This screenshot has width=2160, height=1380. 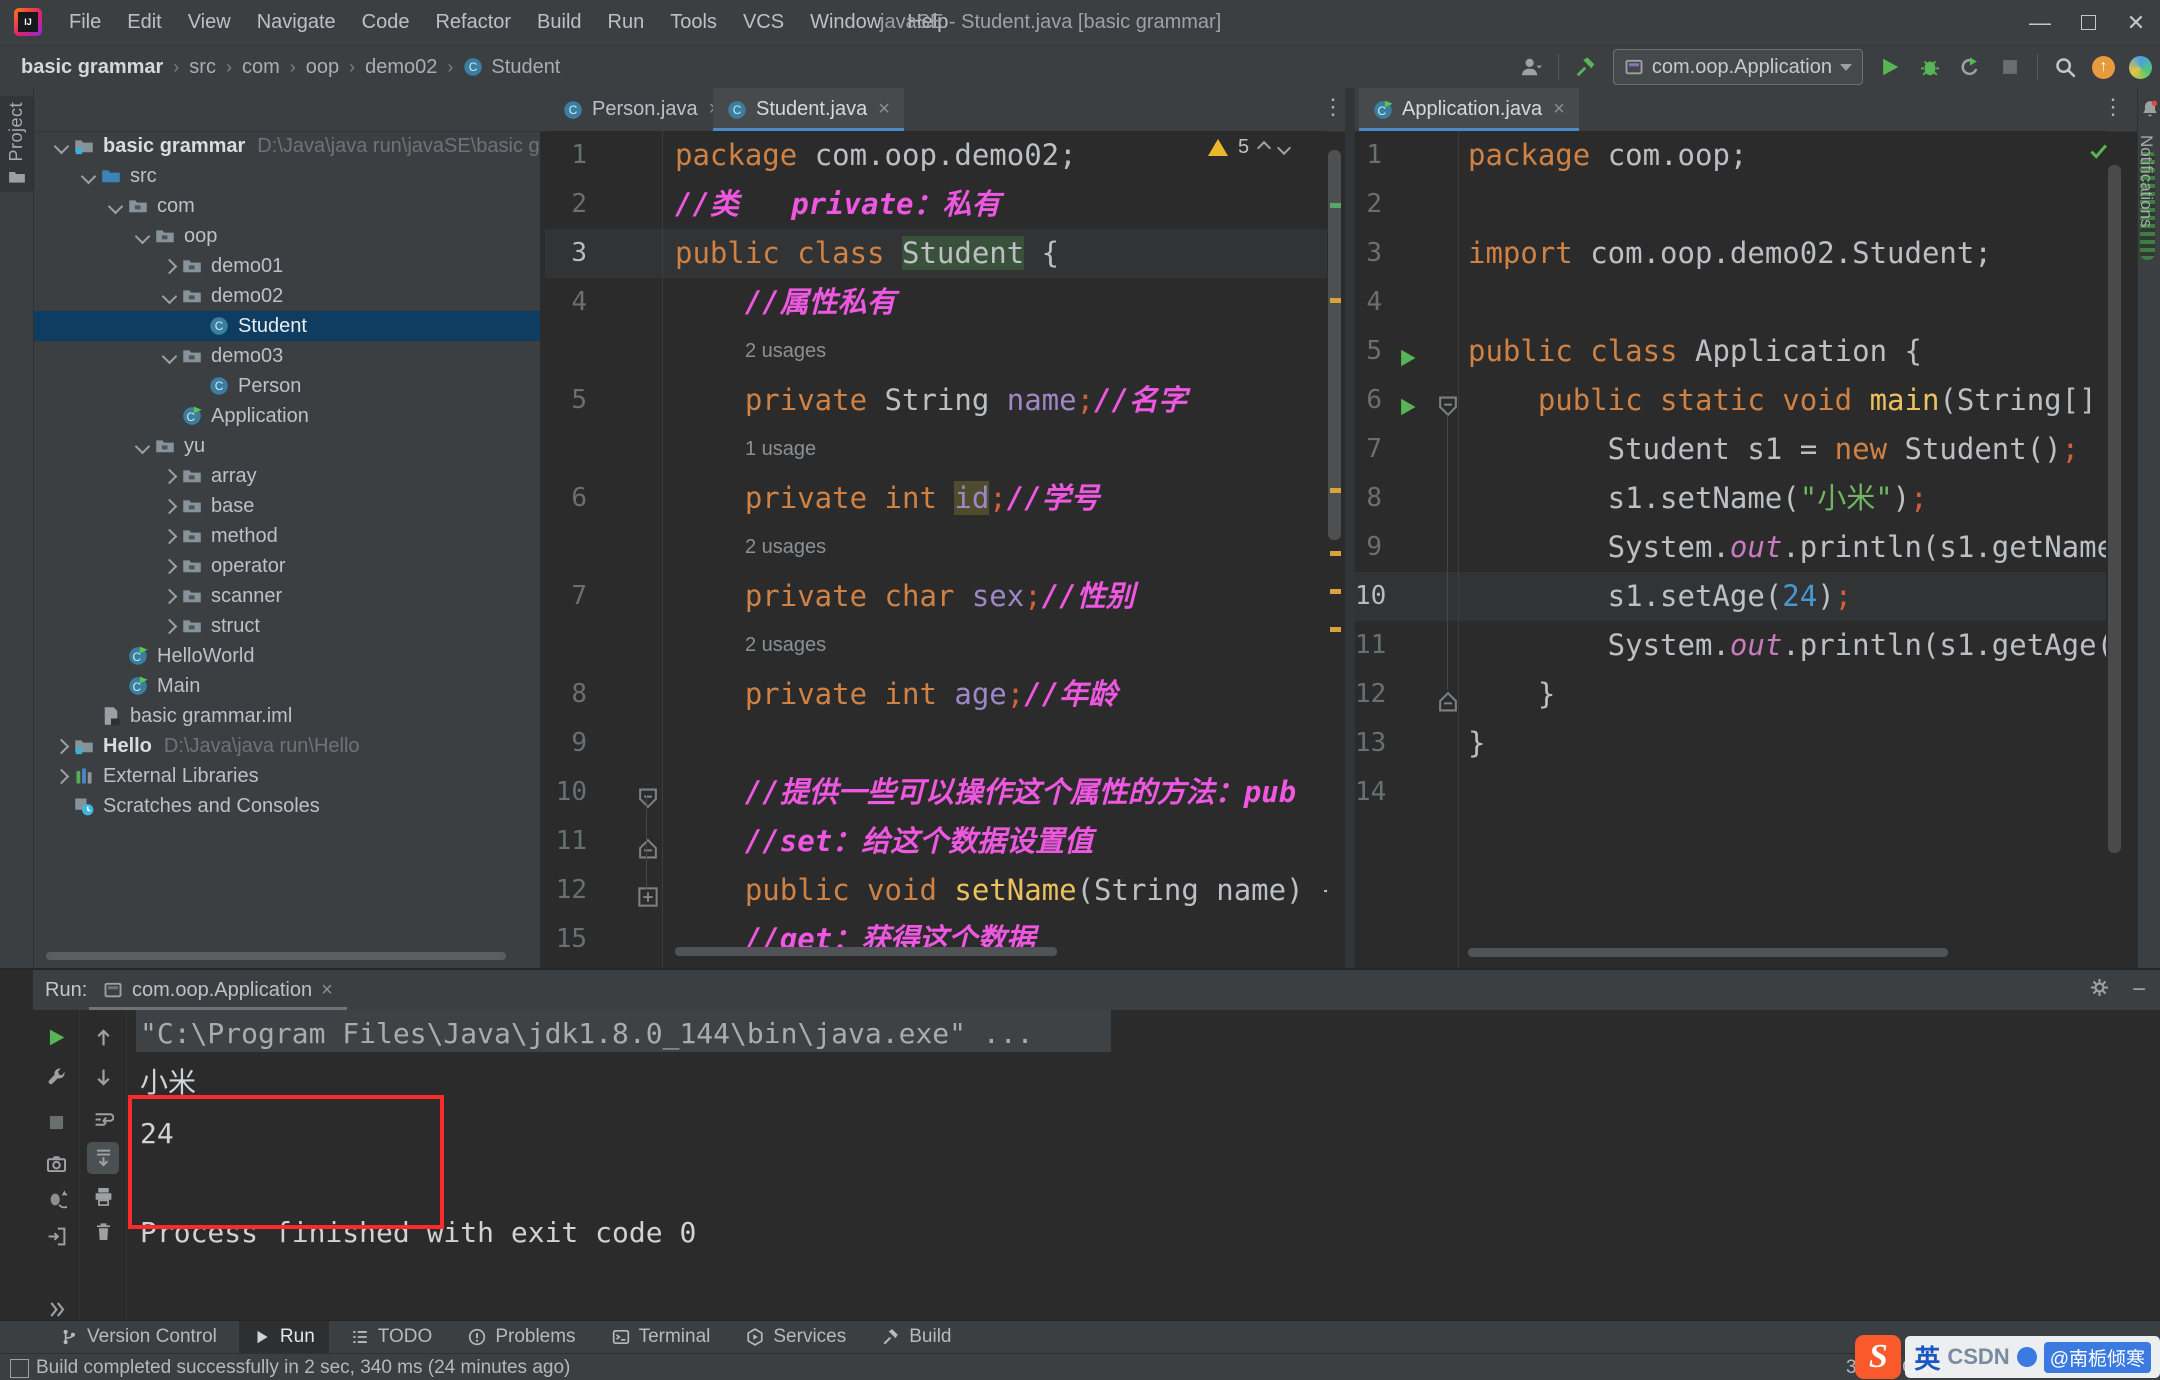 What do you see at coordinates (386, 22) in the screenshot?
I see `menu-item-code: Code` at bounding box center [386, 22].